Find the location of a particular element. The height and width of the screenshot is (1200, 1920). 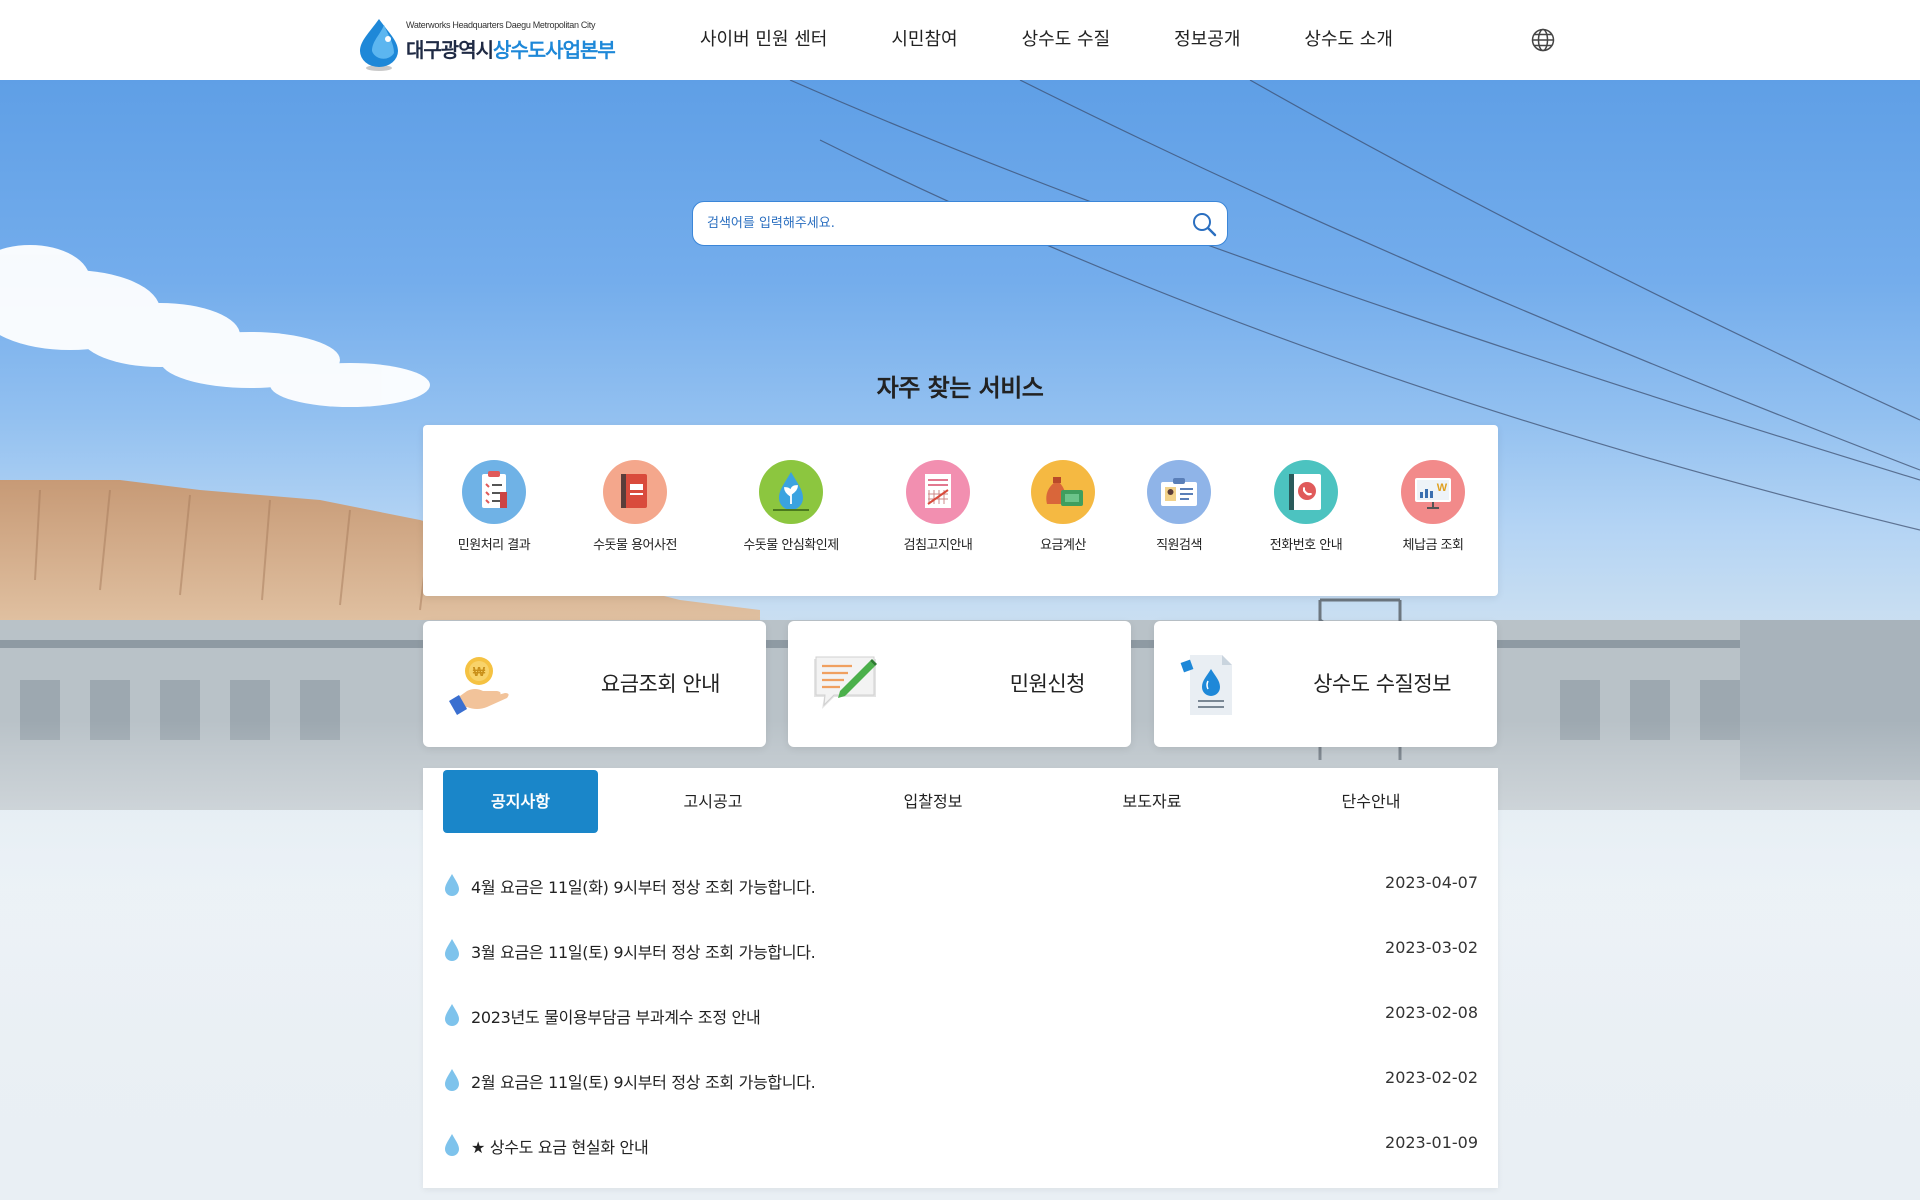

search-input is located at coordinates (937, 223).